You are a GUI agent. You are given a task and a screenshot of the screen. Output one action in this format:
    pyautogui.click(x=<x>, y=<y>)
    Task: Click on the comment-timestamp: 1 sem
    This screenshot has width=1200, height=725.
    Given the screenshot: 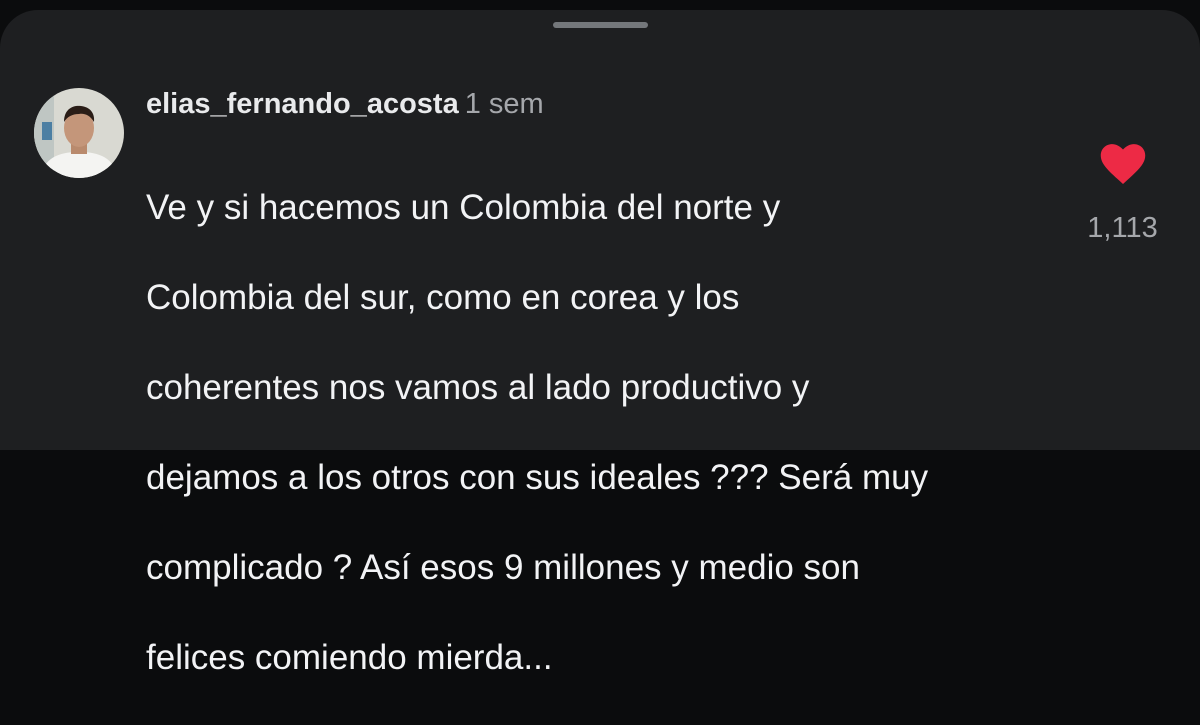 What is the action you would take?
    pyautogui.click(x=504, y=104)
    